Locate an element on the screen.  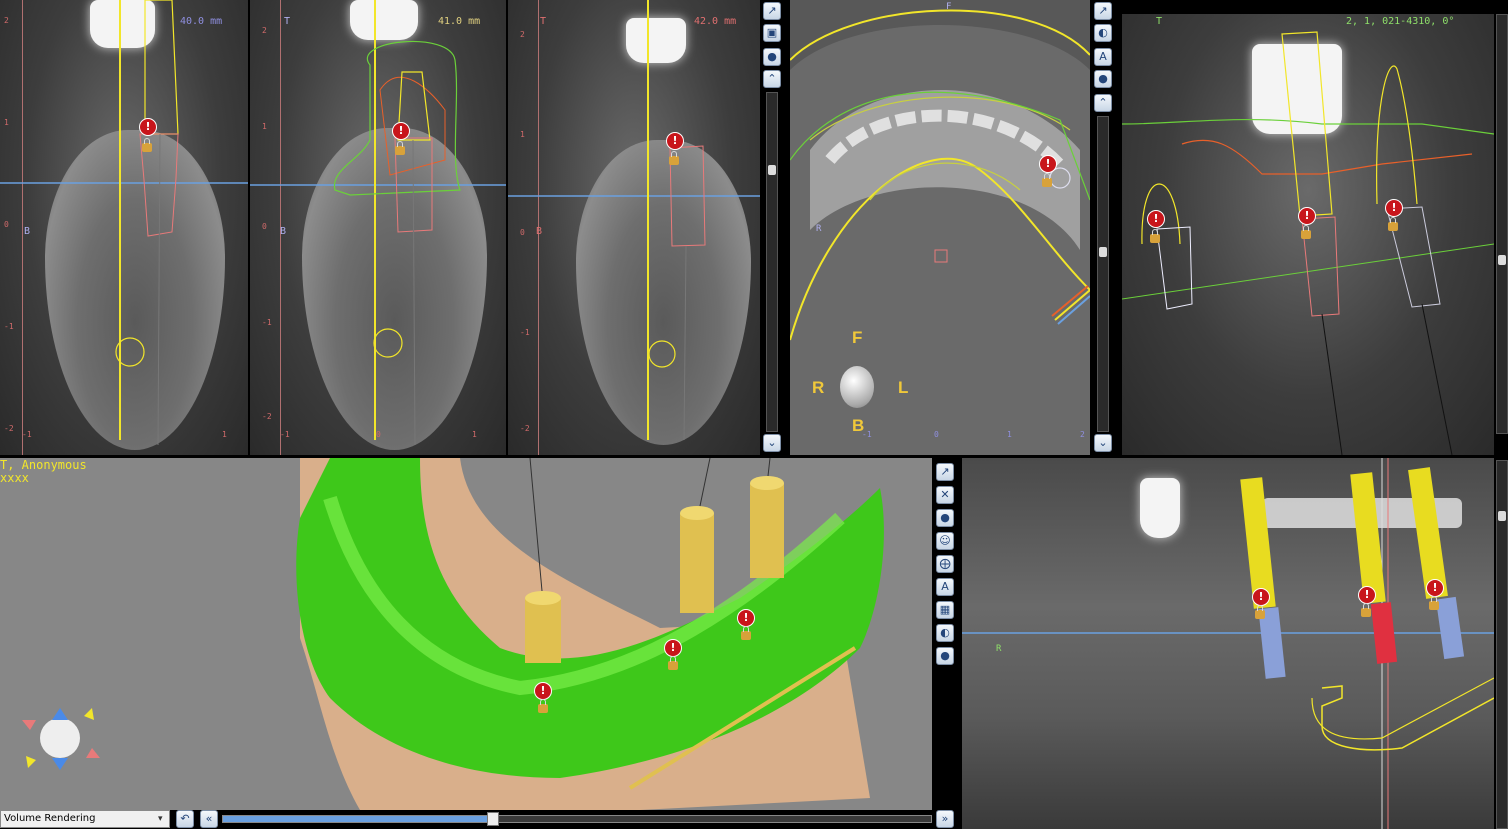
measure-tool-icon: ▣ is located at coordinates (772, 33).